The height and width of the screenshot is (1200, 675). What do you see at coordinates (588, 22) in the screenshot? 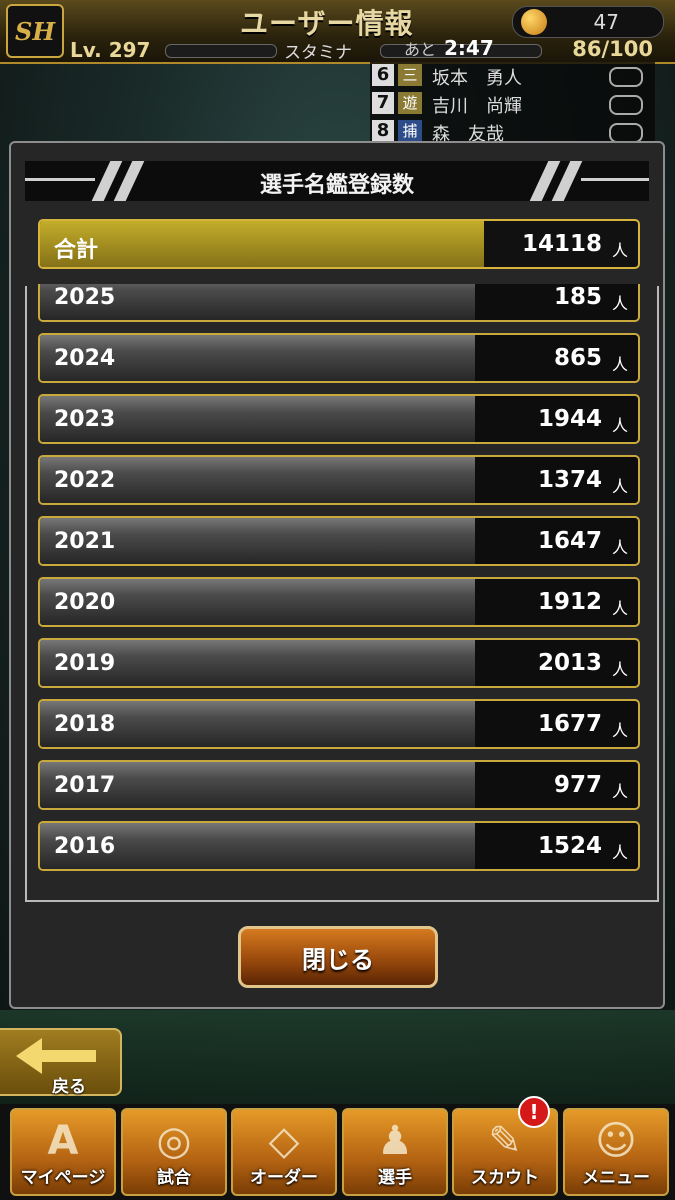
I see `coin-counter: 47` at bounding box center [588, 22].